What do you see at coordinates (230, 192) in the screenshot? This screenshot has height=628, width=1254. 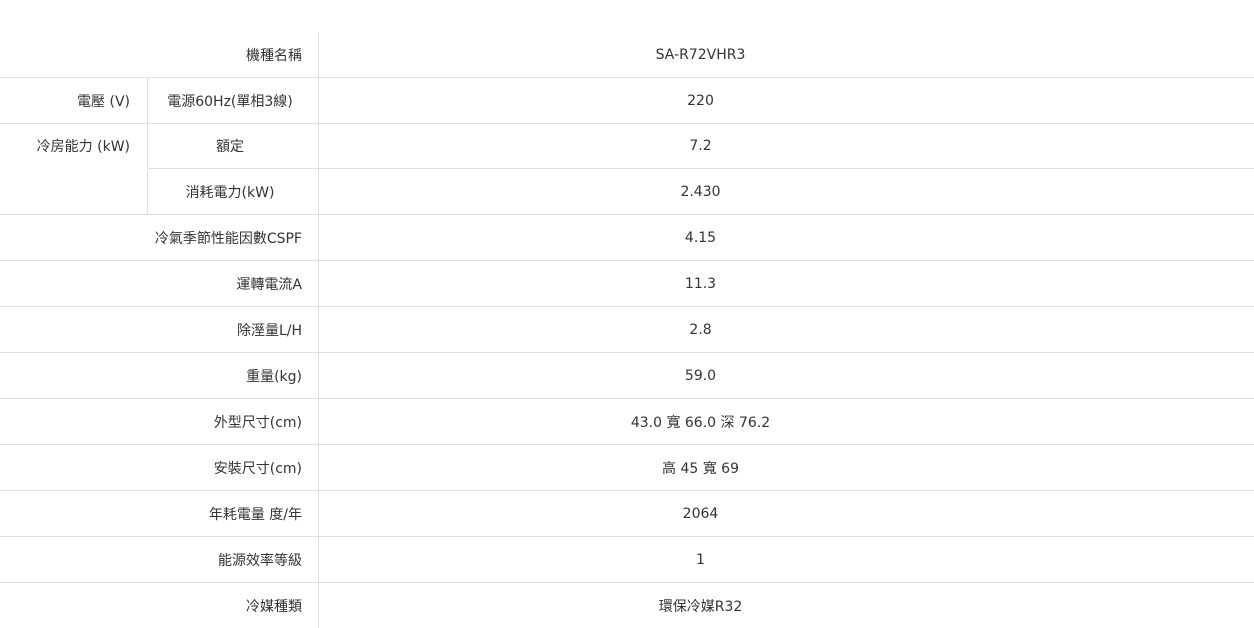 I see `spec-sub-label-cooling-power: 消耗電力(kW)` at bounding box center [230, 192].